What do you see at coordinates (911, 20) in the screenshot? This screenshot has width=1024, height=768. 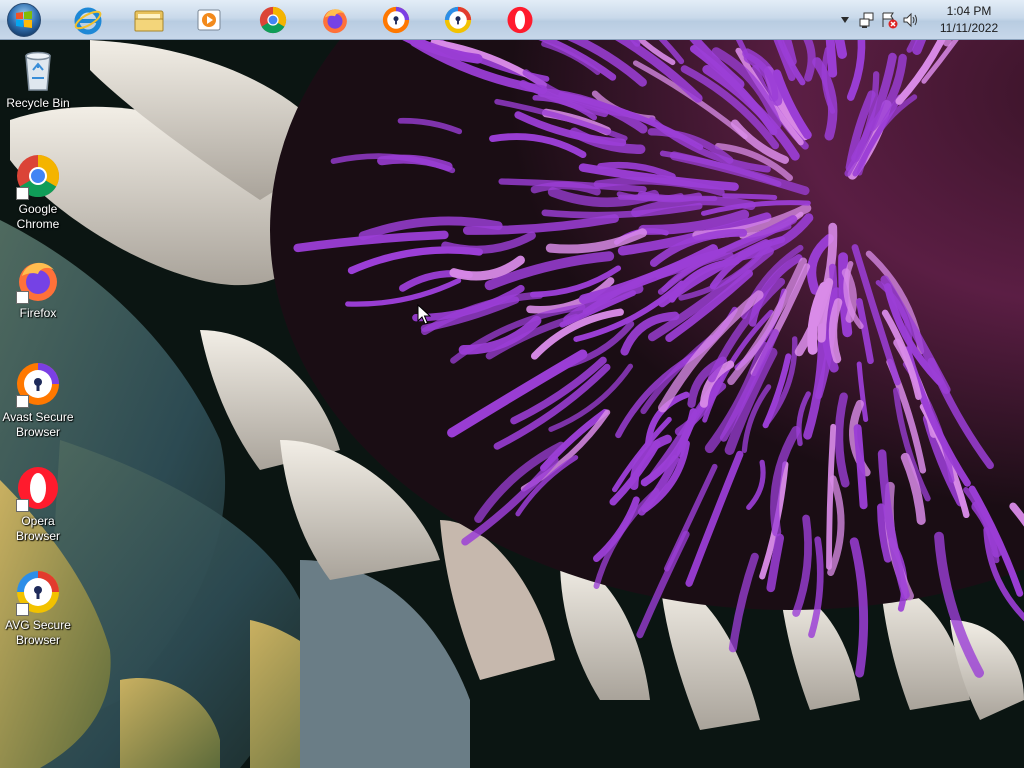 I see `volume-icon` at bounding box center [911, 20].